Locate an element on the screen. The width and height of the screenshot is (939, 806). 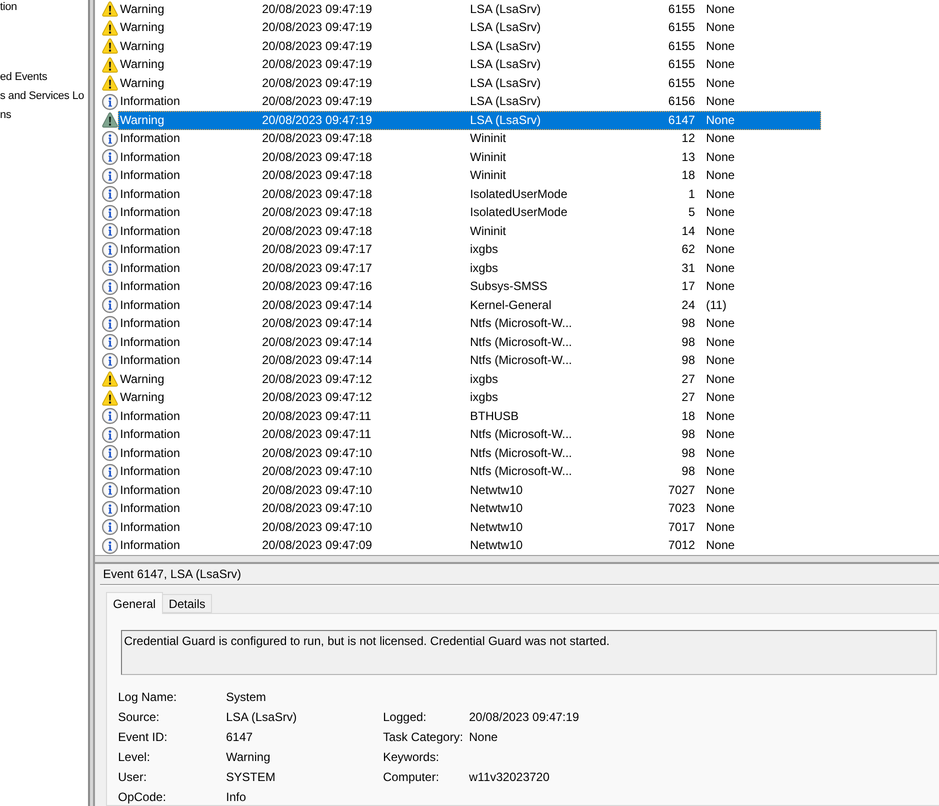
event-source: Subsys-SMSS is located at coordinates (509, 287).